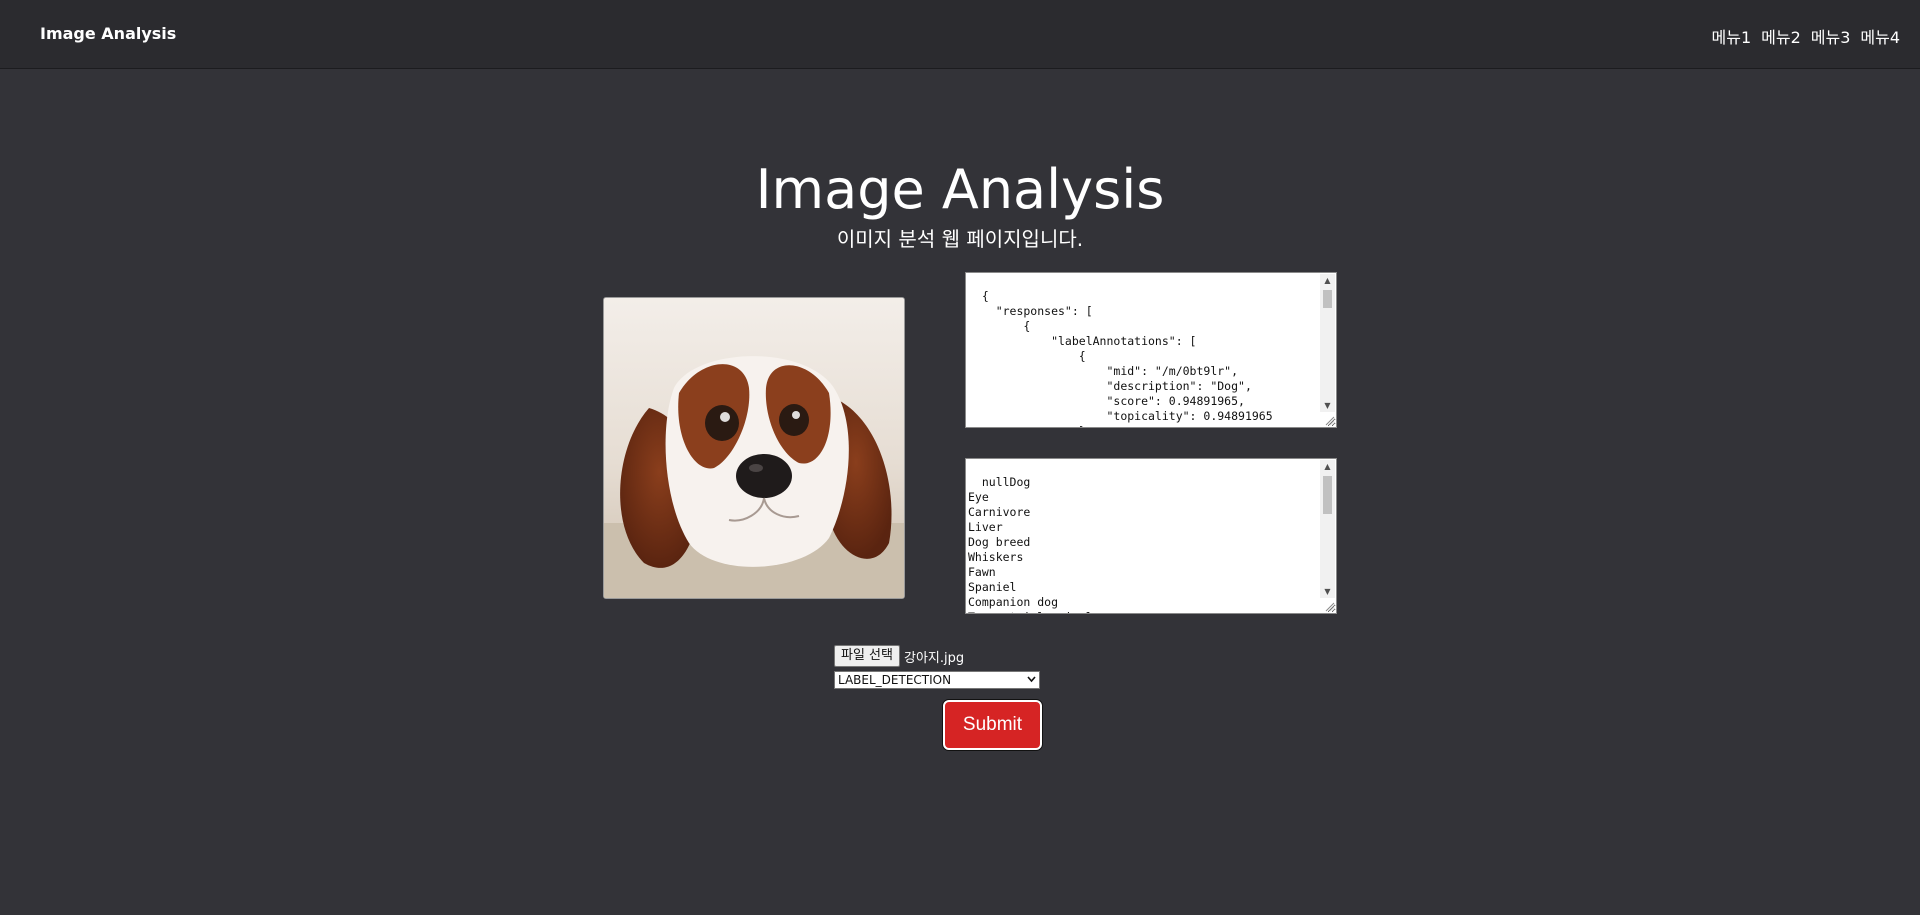  Describe the element at coordinates (1732, 36) in the screenshot. I see `menu-item-1: 메뉴1` at that location.